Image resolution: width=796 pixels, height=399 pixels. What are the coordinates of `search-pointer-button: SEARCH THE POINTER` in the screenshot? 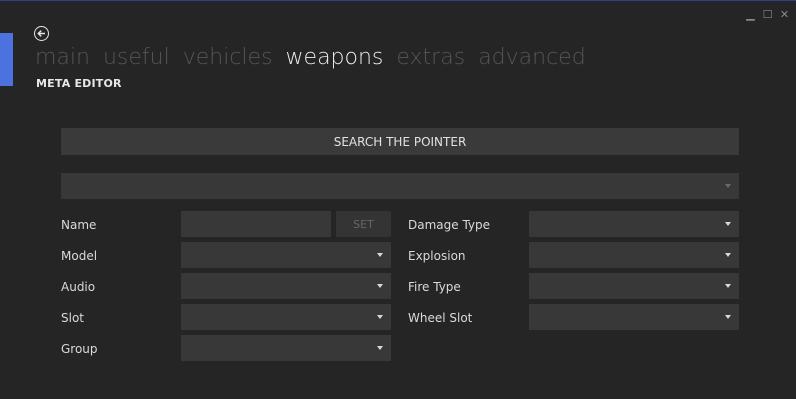 It's located at (400, 141).